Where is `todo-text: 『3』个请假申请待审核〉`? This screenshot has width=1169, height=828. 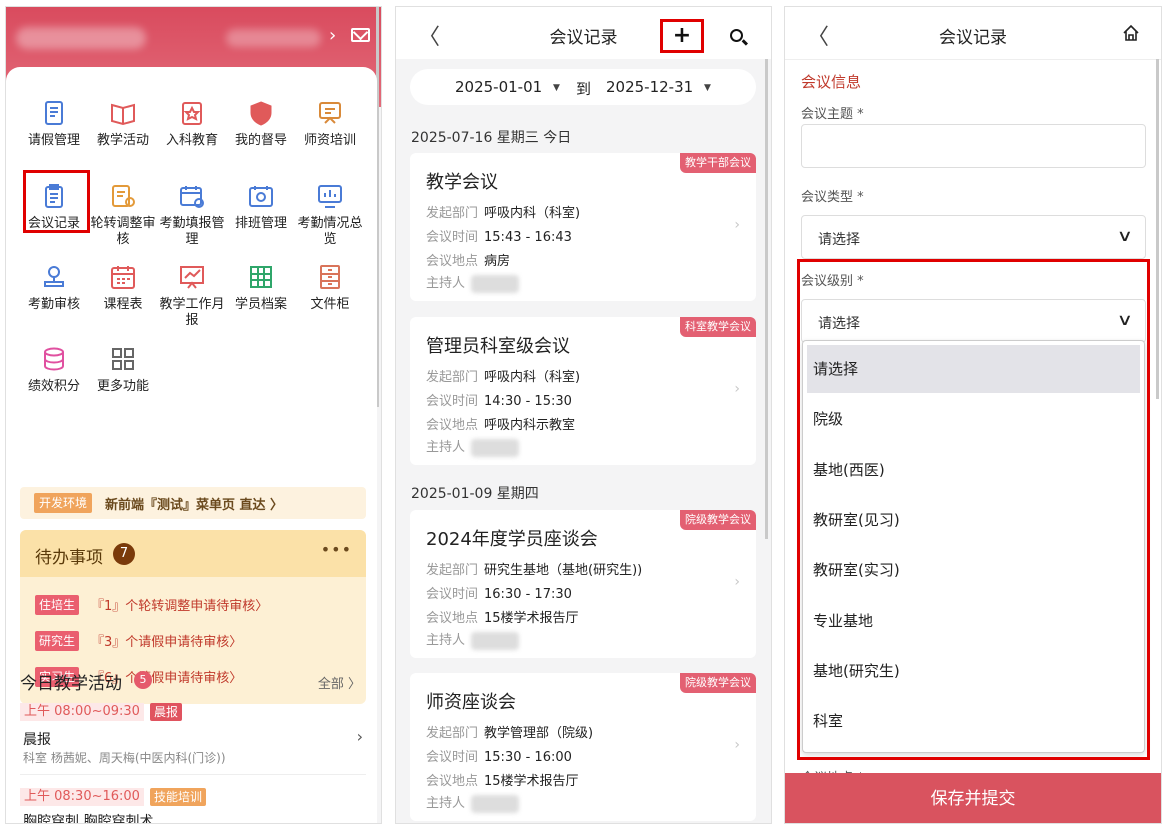 todo-text: 『3』个请假申请待审核〉 is located at coordinates (166, 640).